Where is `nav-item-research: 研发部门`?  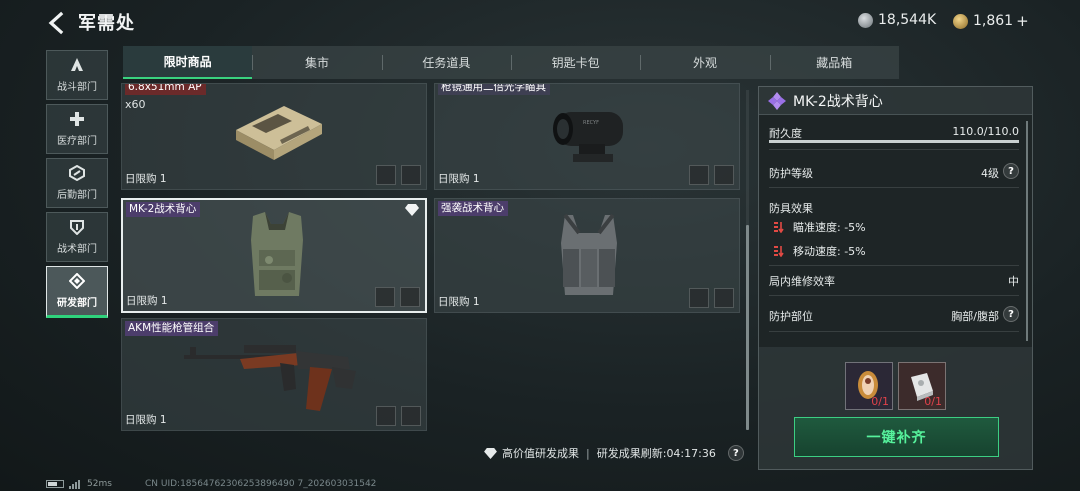
nav-item-research: 研发部门 is located at coordinates (77, 292).